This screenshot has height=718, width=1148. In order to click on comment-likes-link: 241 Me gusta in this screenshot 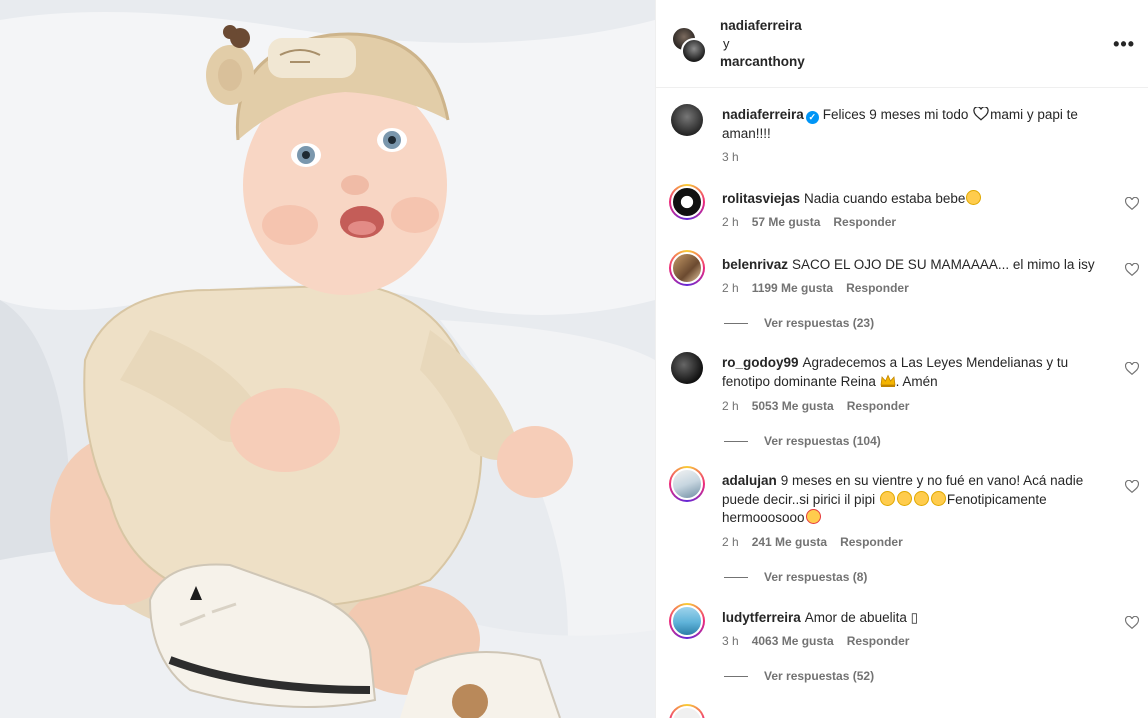, I will do `click(789, 542)`.